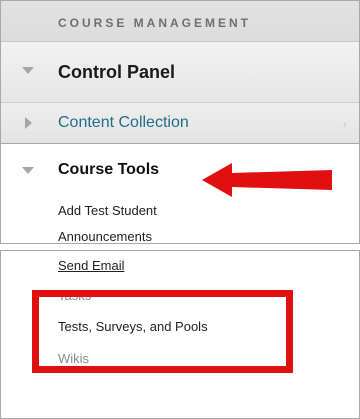 The image size is (360, 419). I want to click on course-tools-item: Add Test Student, so click(107, 210).